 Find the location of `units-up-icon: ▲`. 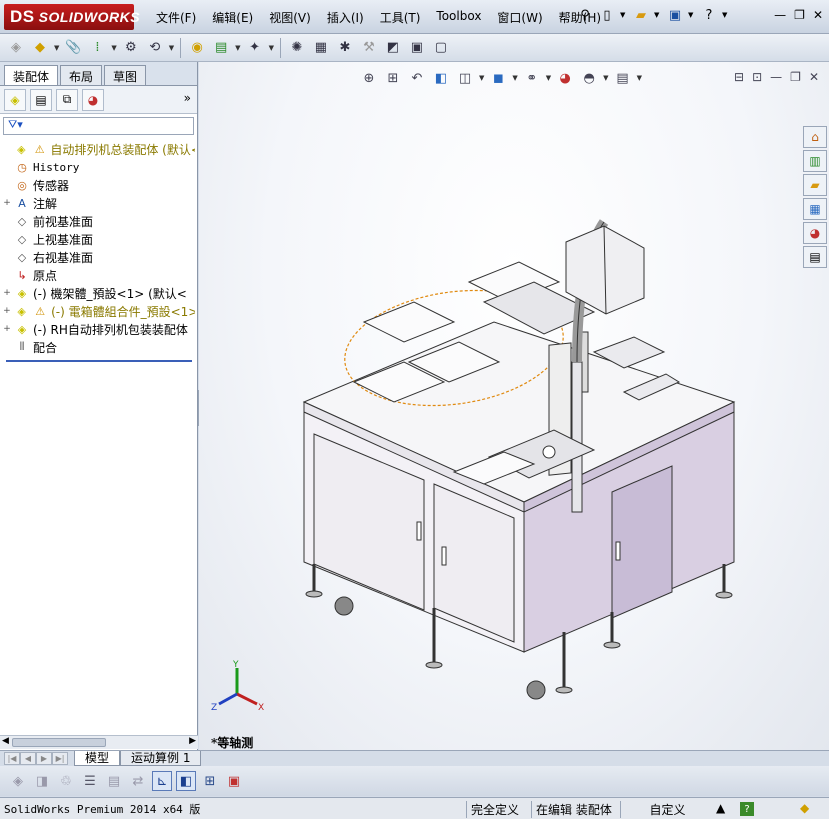

units-up-icon: ▲ is located at coordinates (720, 808).